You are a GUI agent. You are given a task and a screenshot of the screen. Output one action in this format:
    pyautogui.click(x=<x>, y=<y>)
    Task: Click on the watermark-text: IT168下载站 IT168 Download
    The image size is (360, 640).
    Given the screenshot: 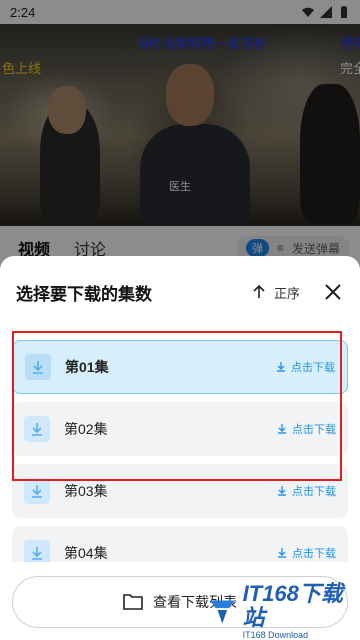 What is the action you would take?
    pyautogui.click(x=301, y=611)
    